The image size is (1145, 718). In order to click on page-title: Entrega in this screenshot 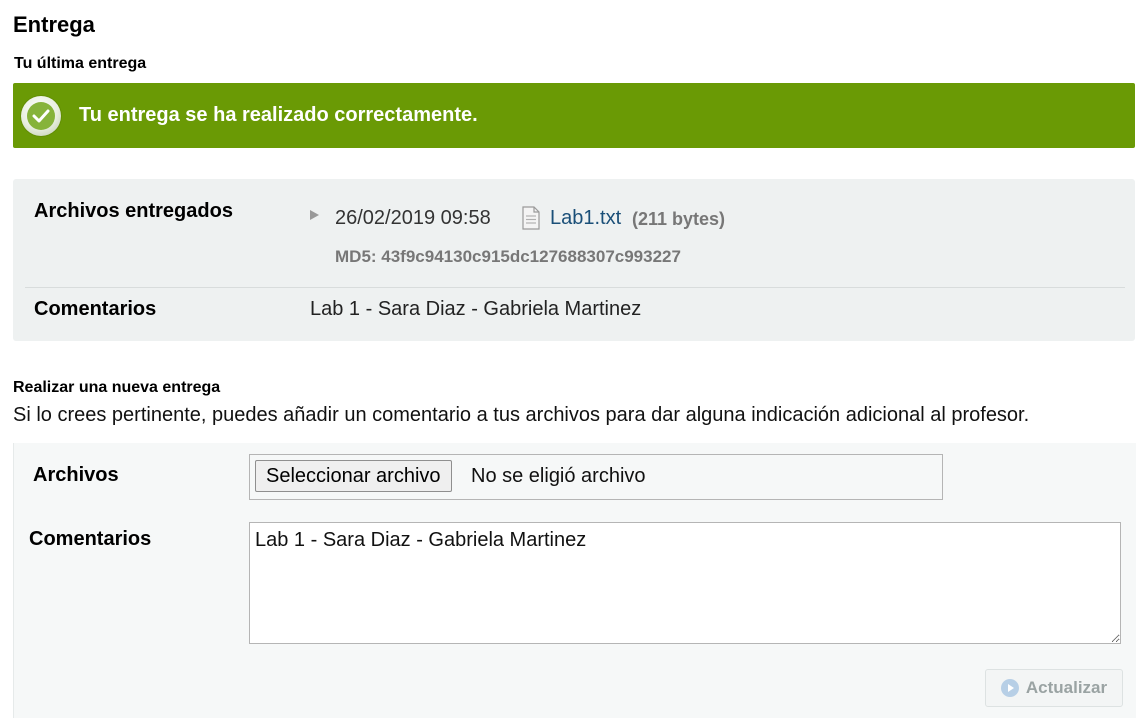, I will do `click(54, 24)`.